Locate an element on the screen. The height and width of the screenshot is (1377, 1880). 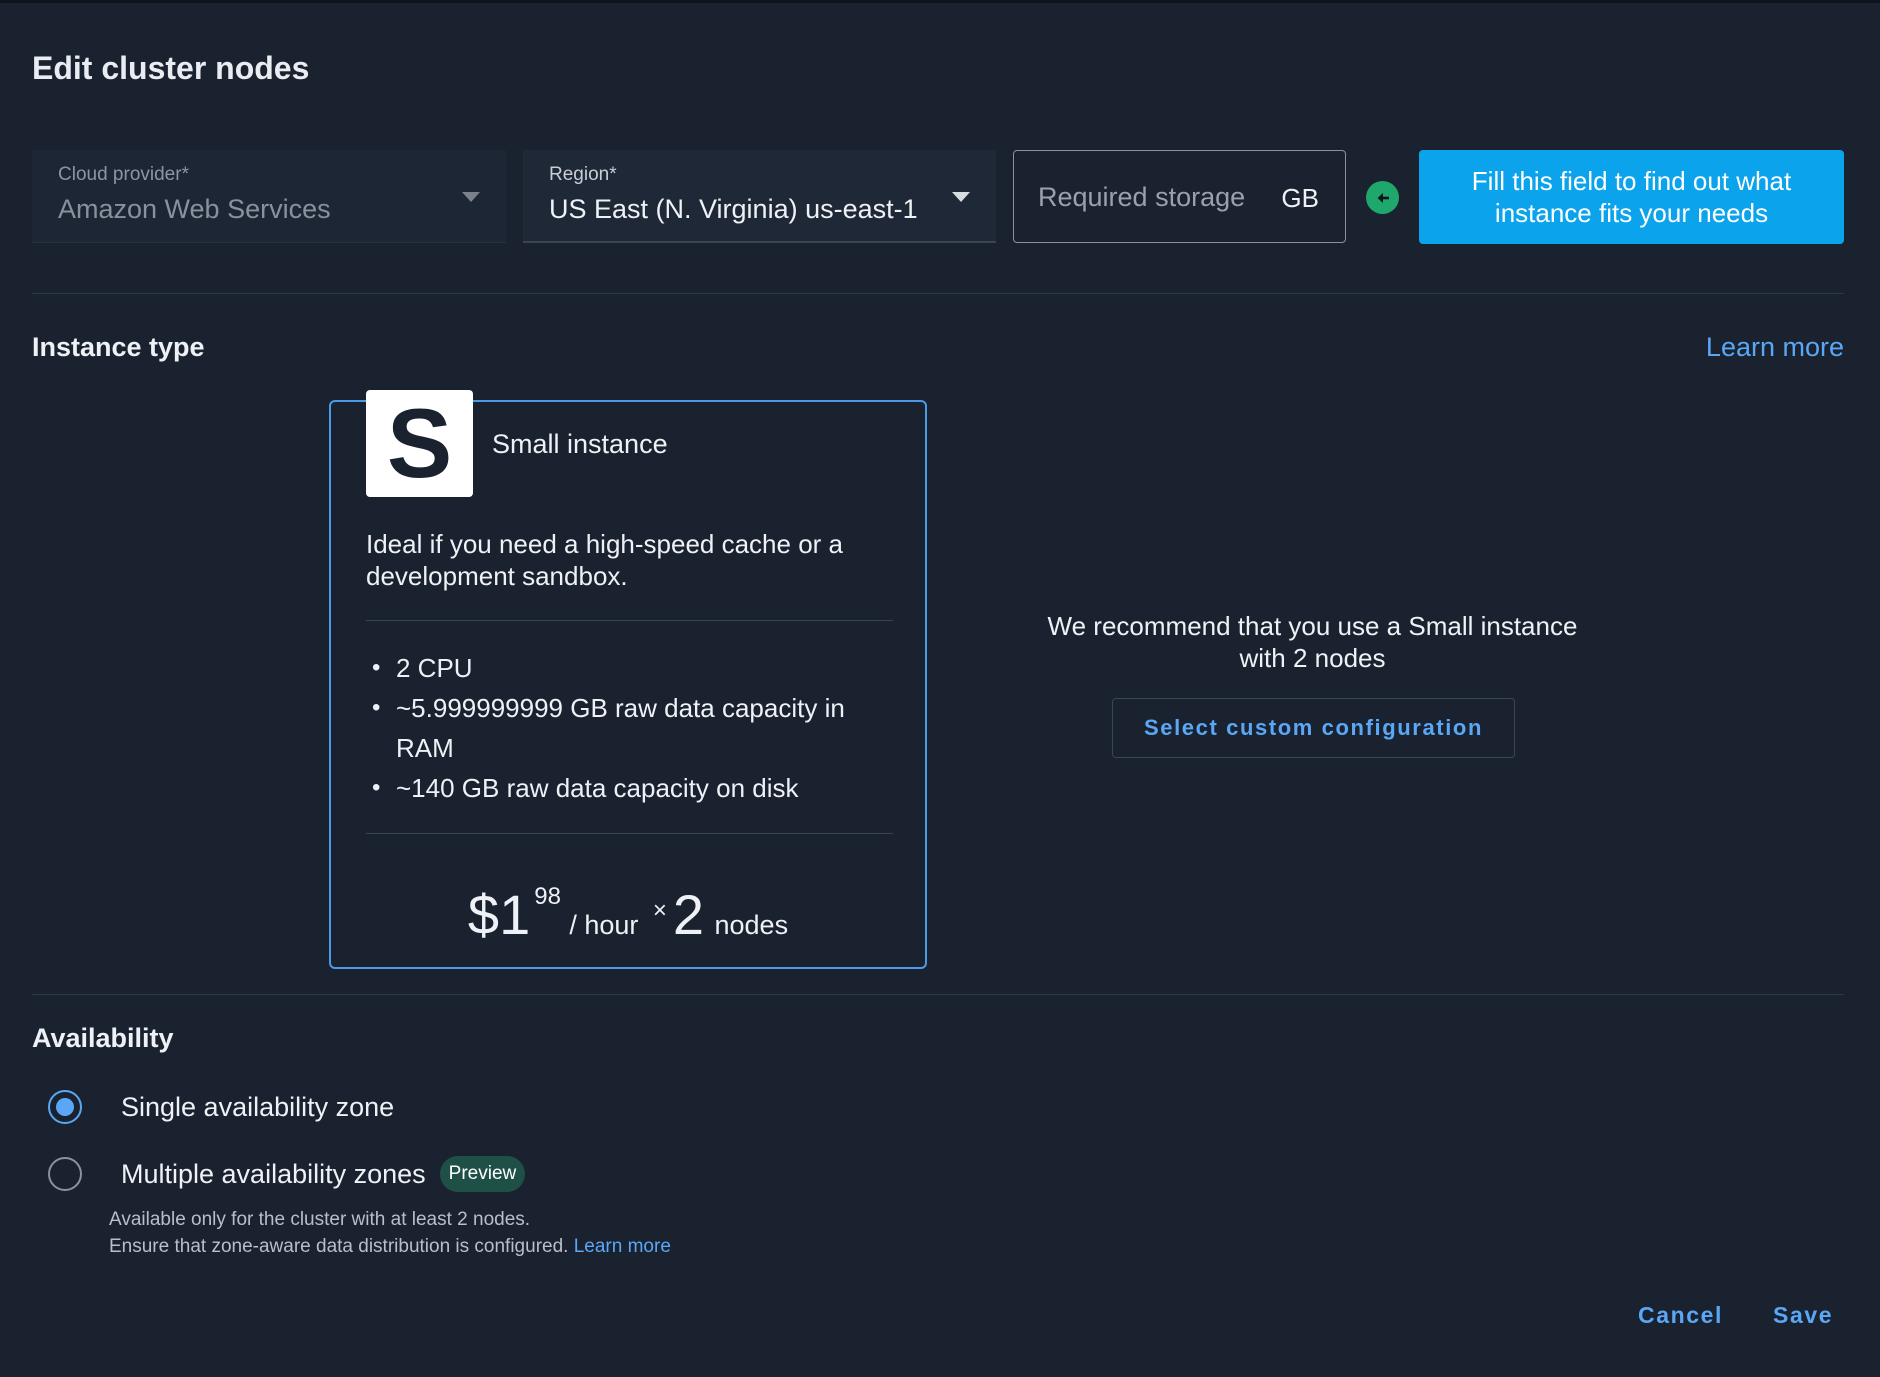
cloud-provider-value: Amazon Web Services is located at coordinates (194, 209).